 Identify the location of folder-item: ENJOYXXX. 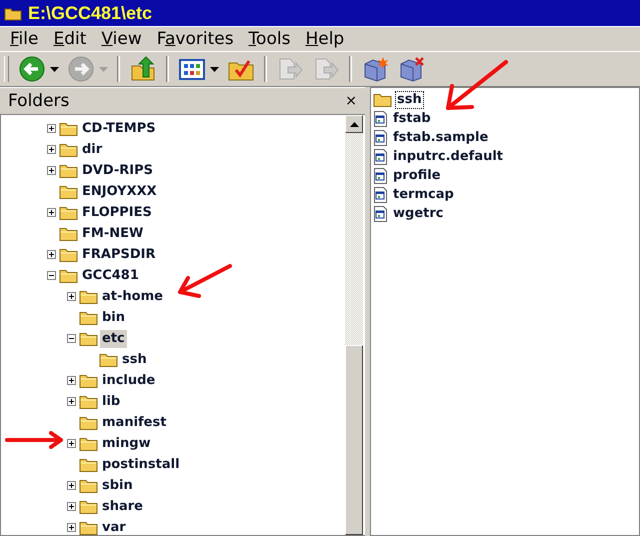
(119, 191).